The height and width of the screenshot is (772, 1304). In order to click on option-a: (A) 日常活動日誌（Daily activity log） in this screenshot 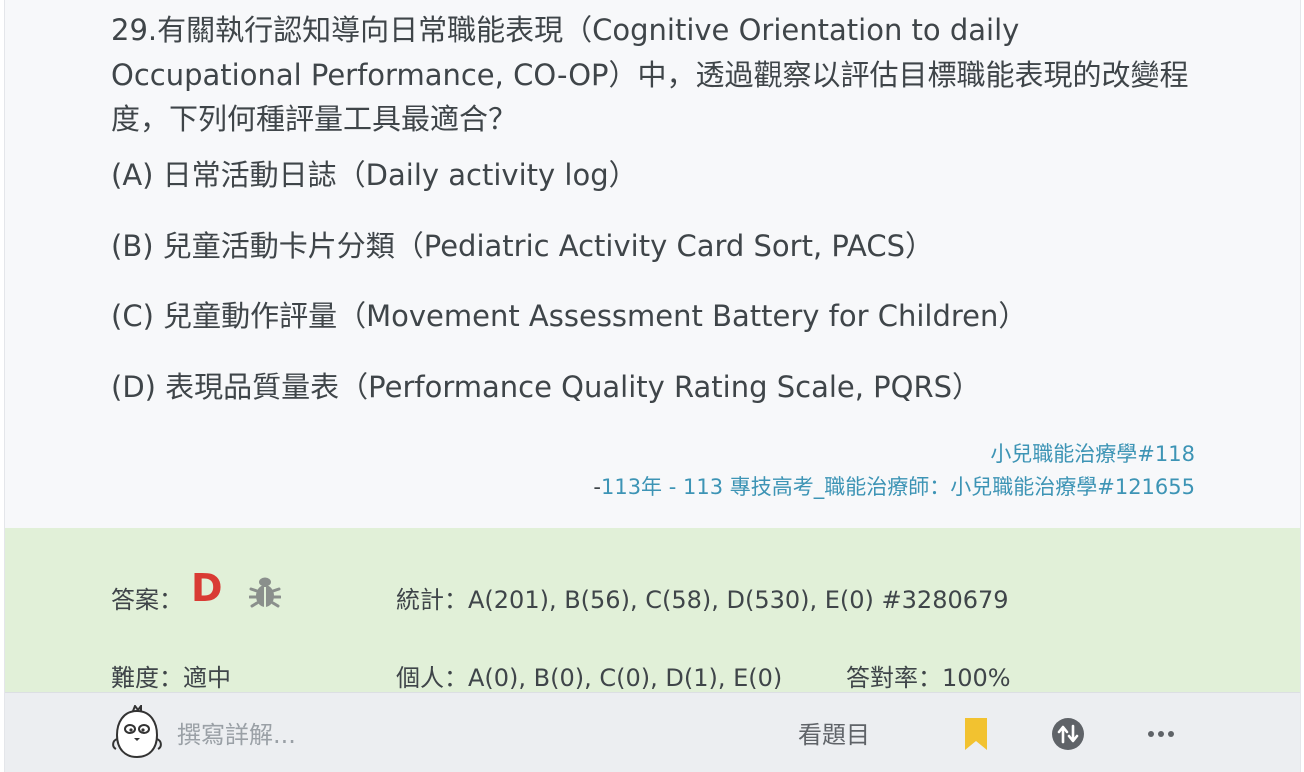, I will do `click(374, 175)`.